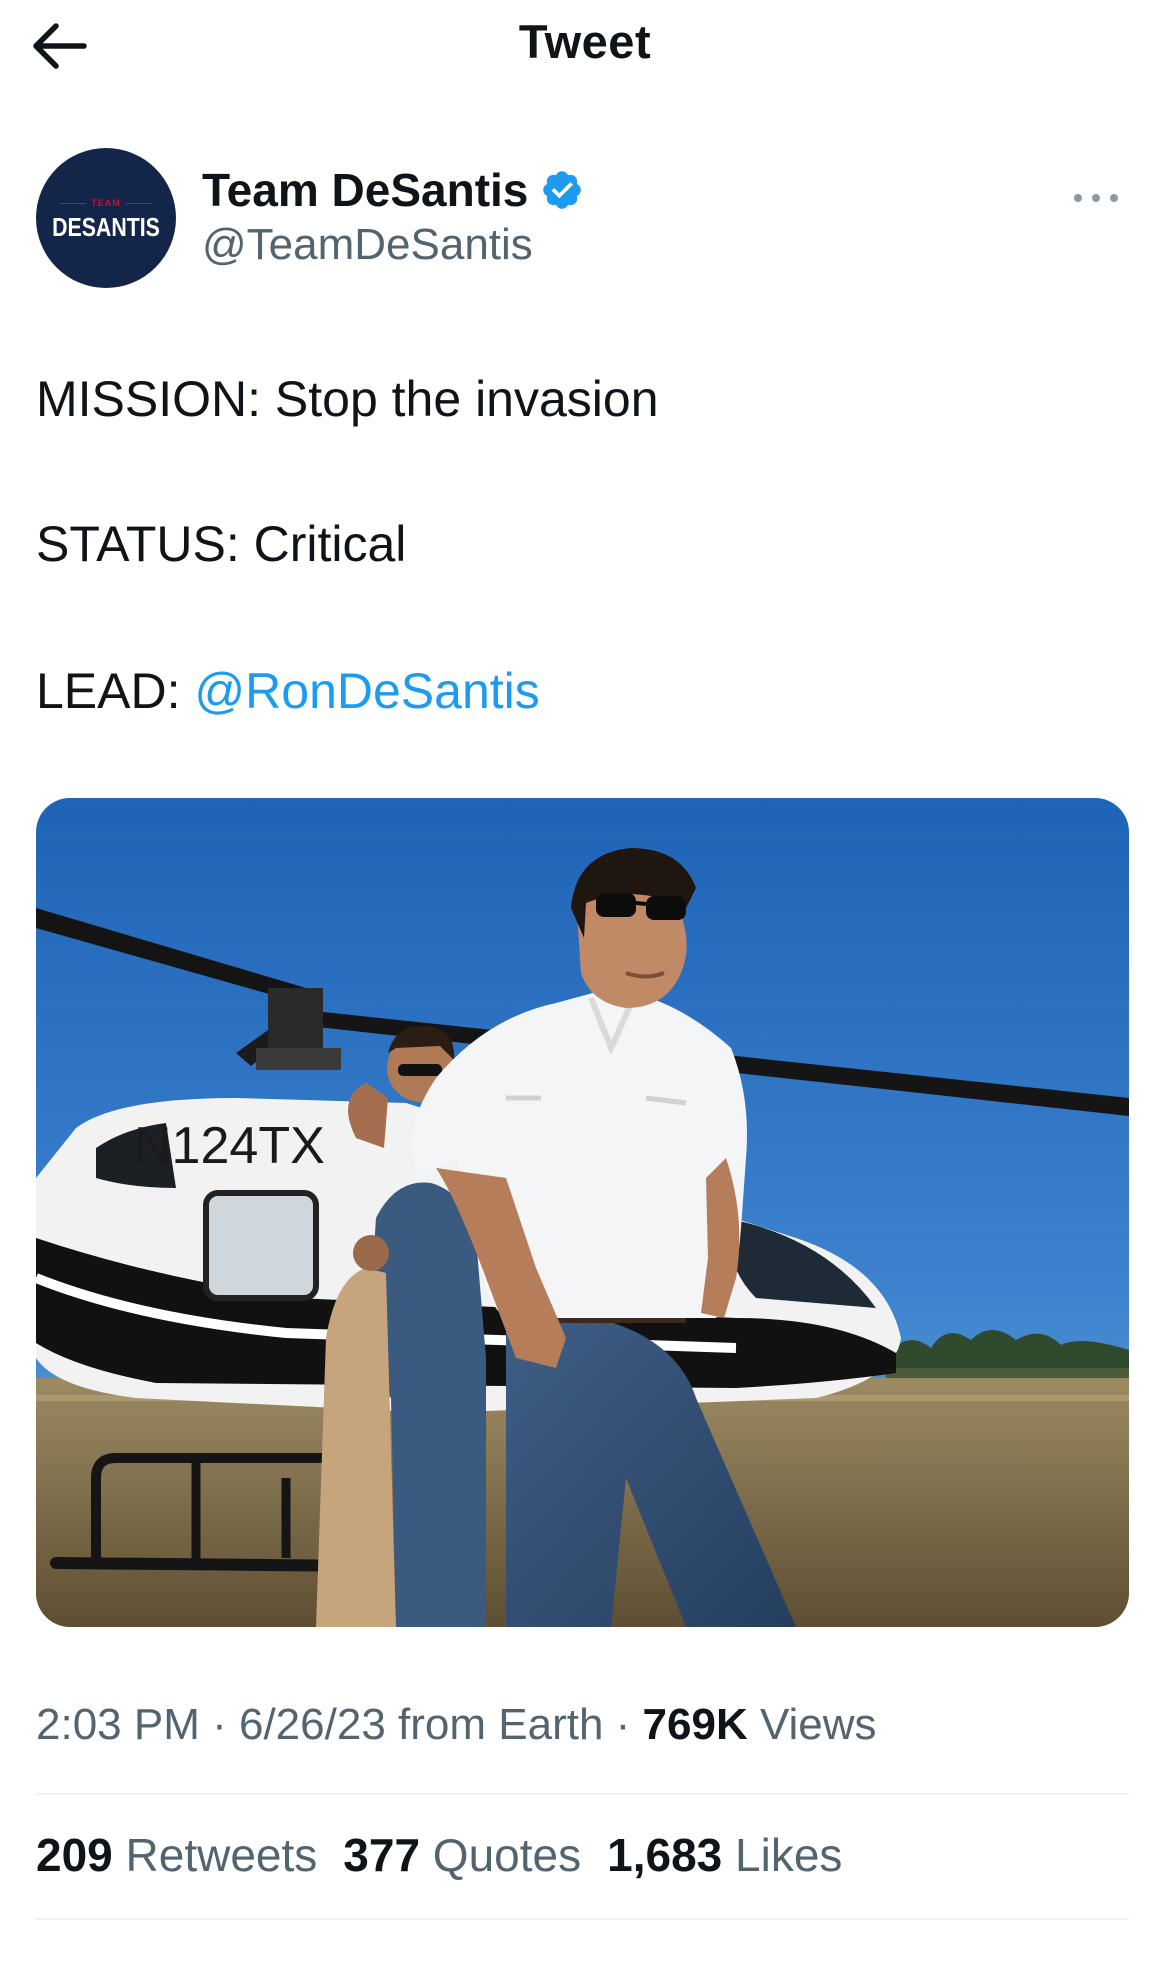 This screenshot has height=1967, width=1170. Describe the element at coordinates (494, 1724) in the screenshot. I see `tweet-source: from Earth` at that location.